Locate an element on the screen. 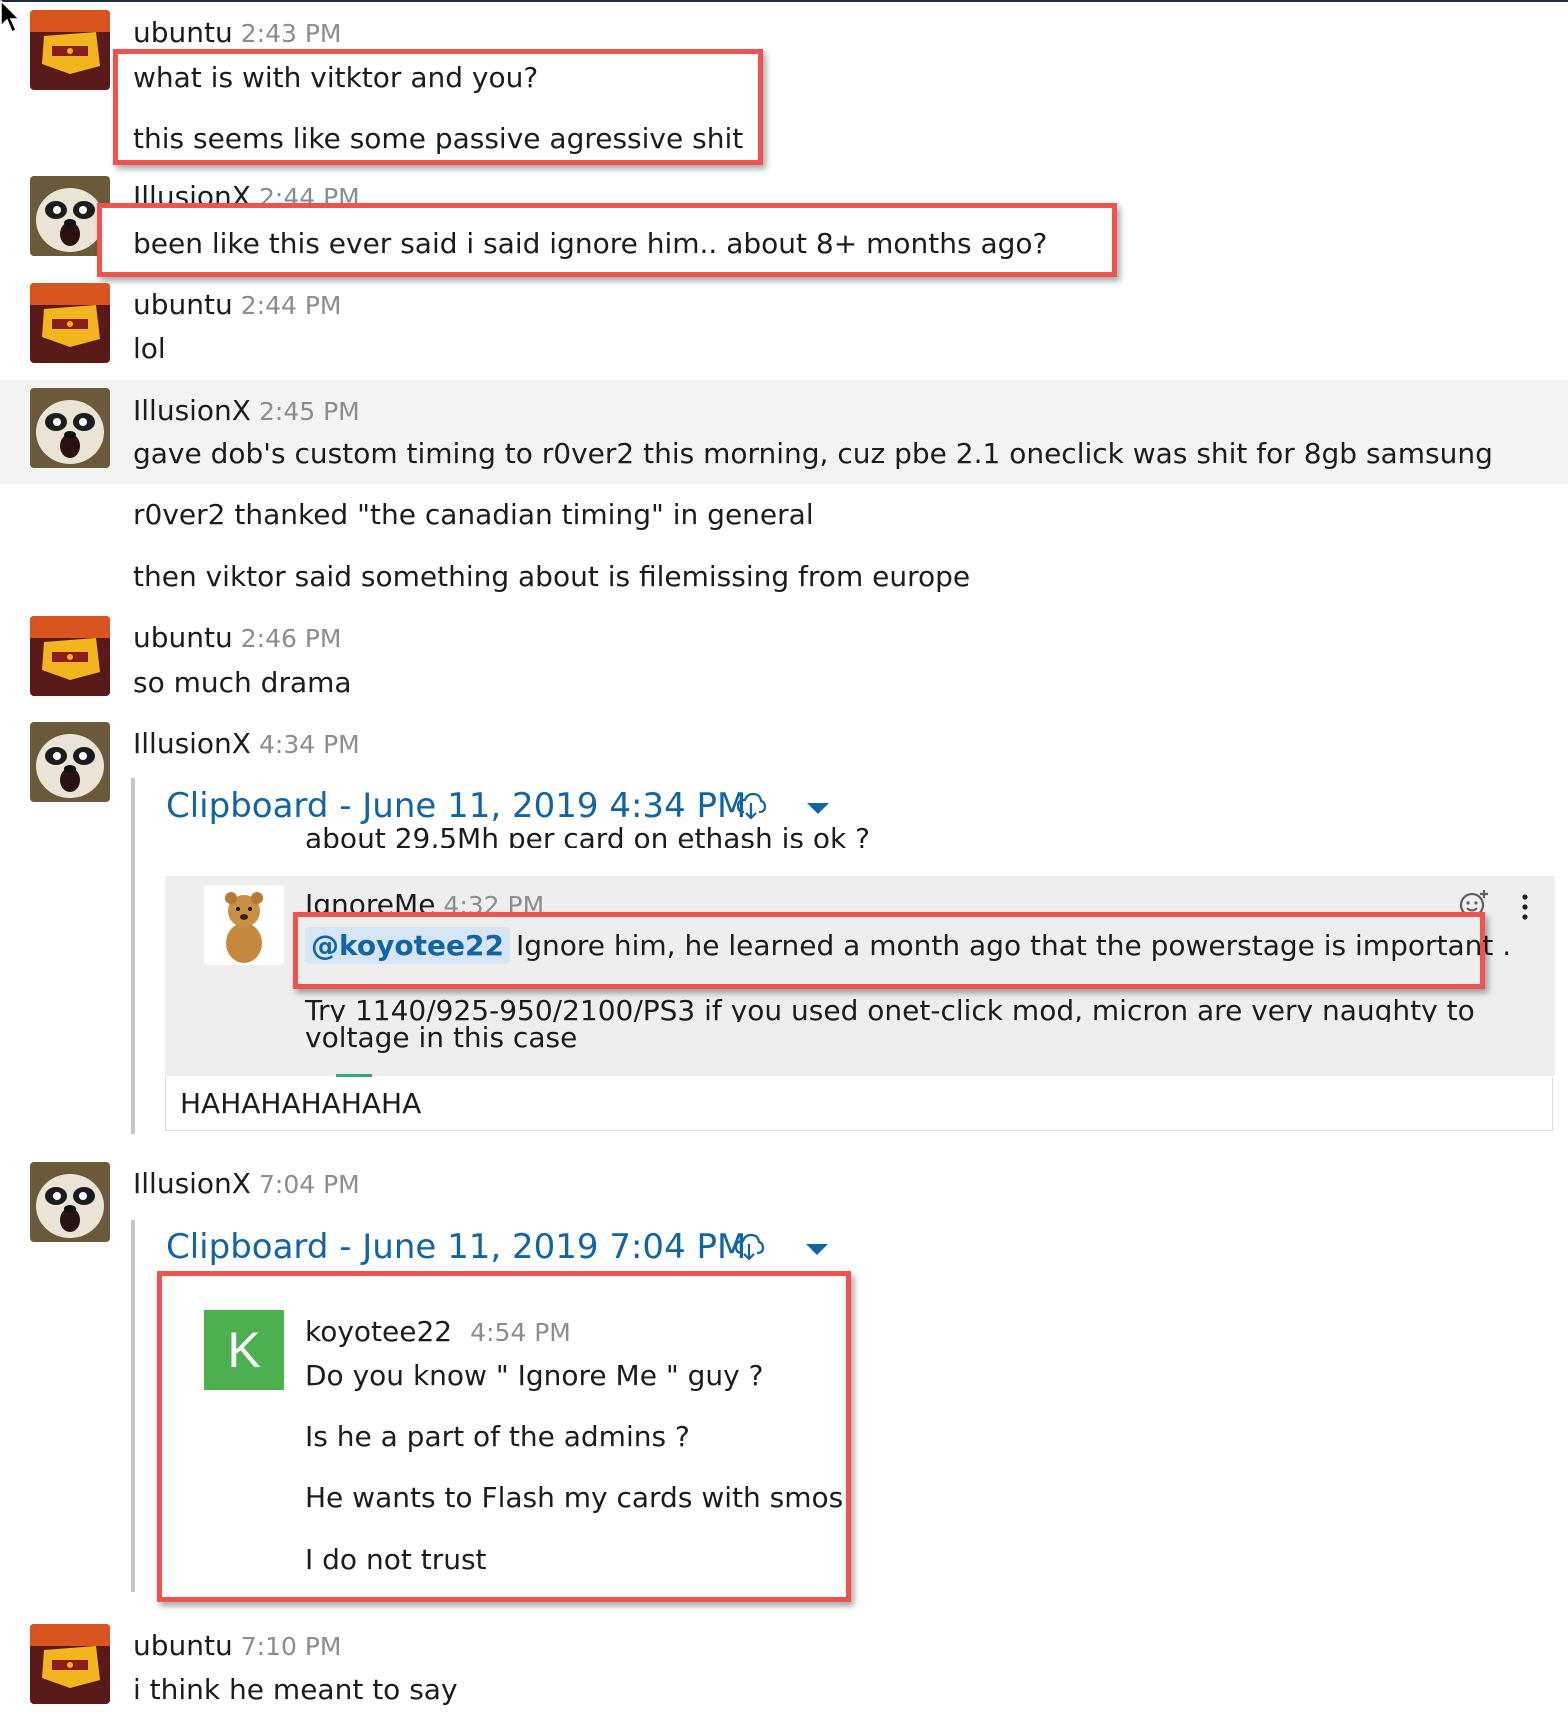  message-text: i think he meant to say is located at coordinates (295, 1689).